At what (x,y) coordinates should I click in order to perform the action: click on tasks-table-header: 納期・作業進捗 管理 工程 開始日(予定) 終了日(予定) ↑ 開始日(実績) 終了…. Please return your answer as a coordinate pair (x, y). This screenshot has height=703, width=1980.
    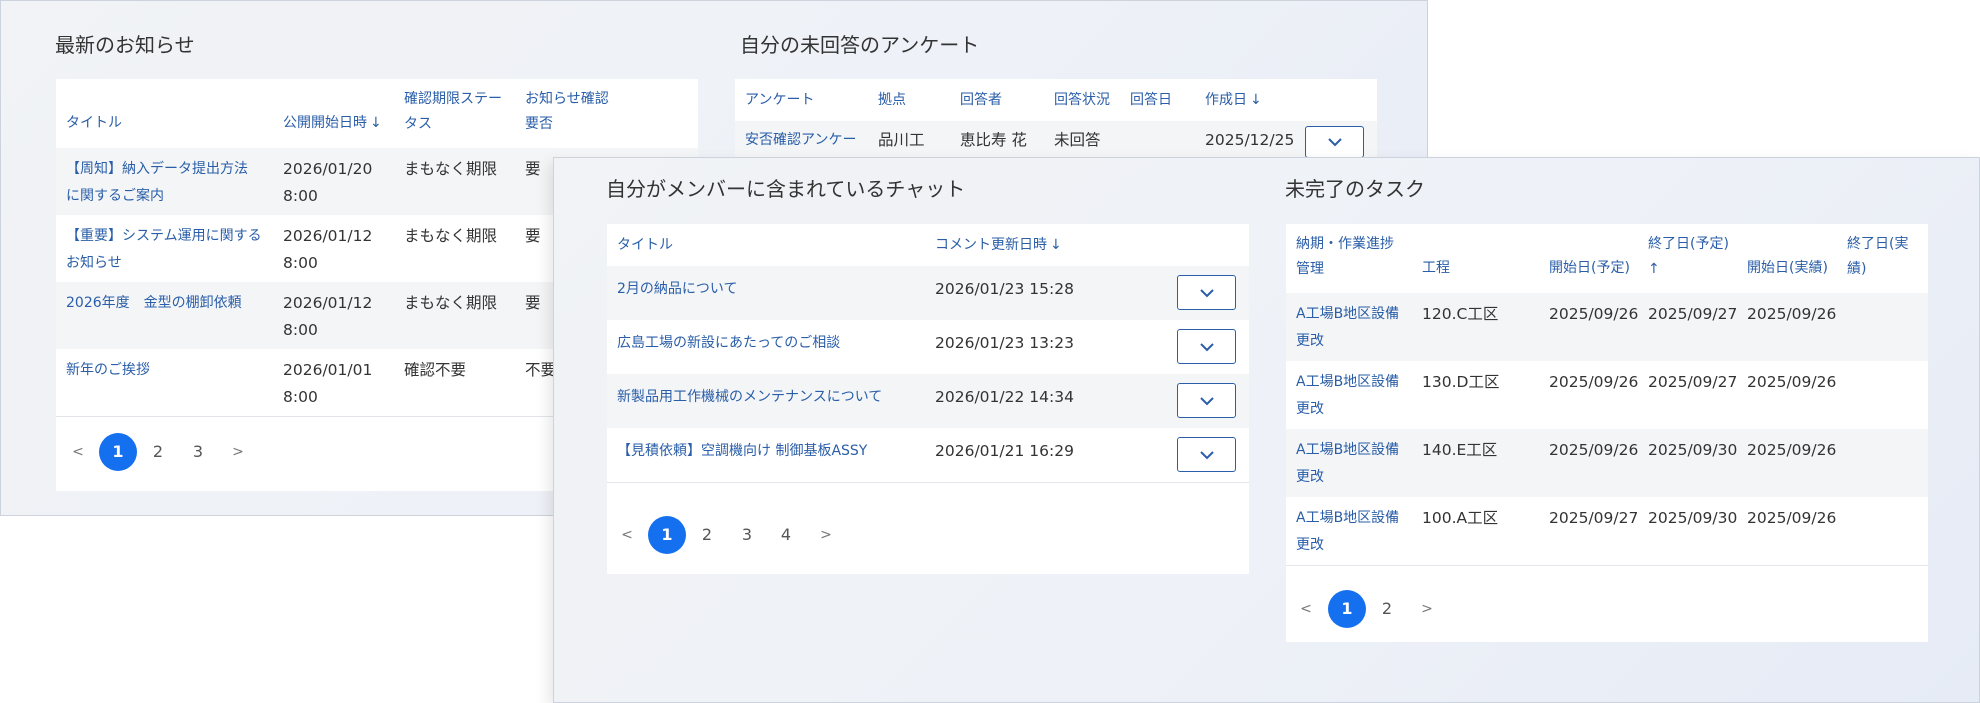
    Looking at the image, I should click on (1607, 258).